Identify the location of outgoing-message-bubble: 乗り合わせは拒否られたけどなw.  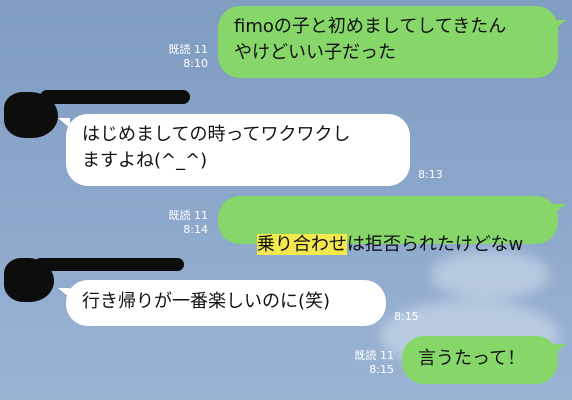
(388, 225).